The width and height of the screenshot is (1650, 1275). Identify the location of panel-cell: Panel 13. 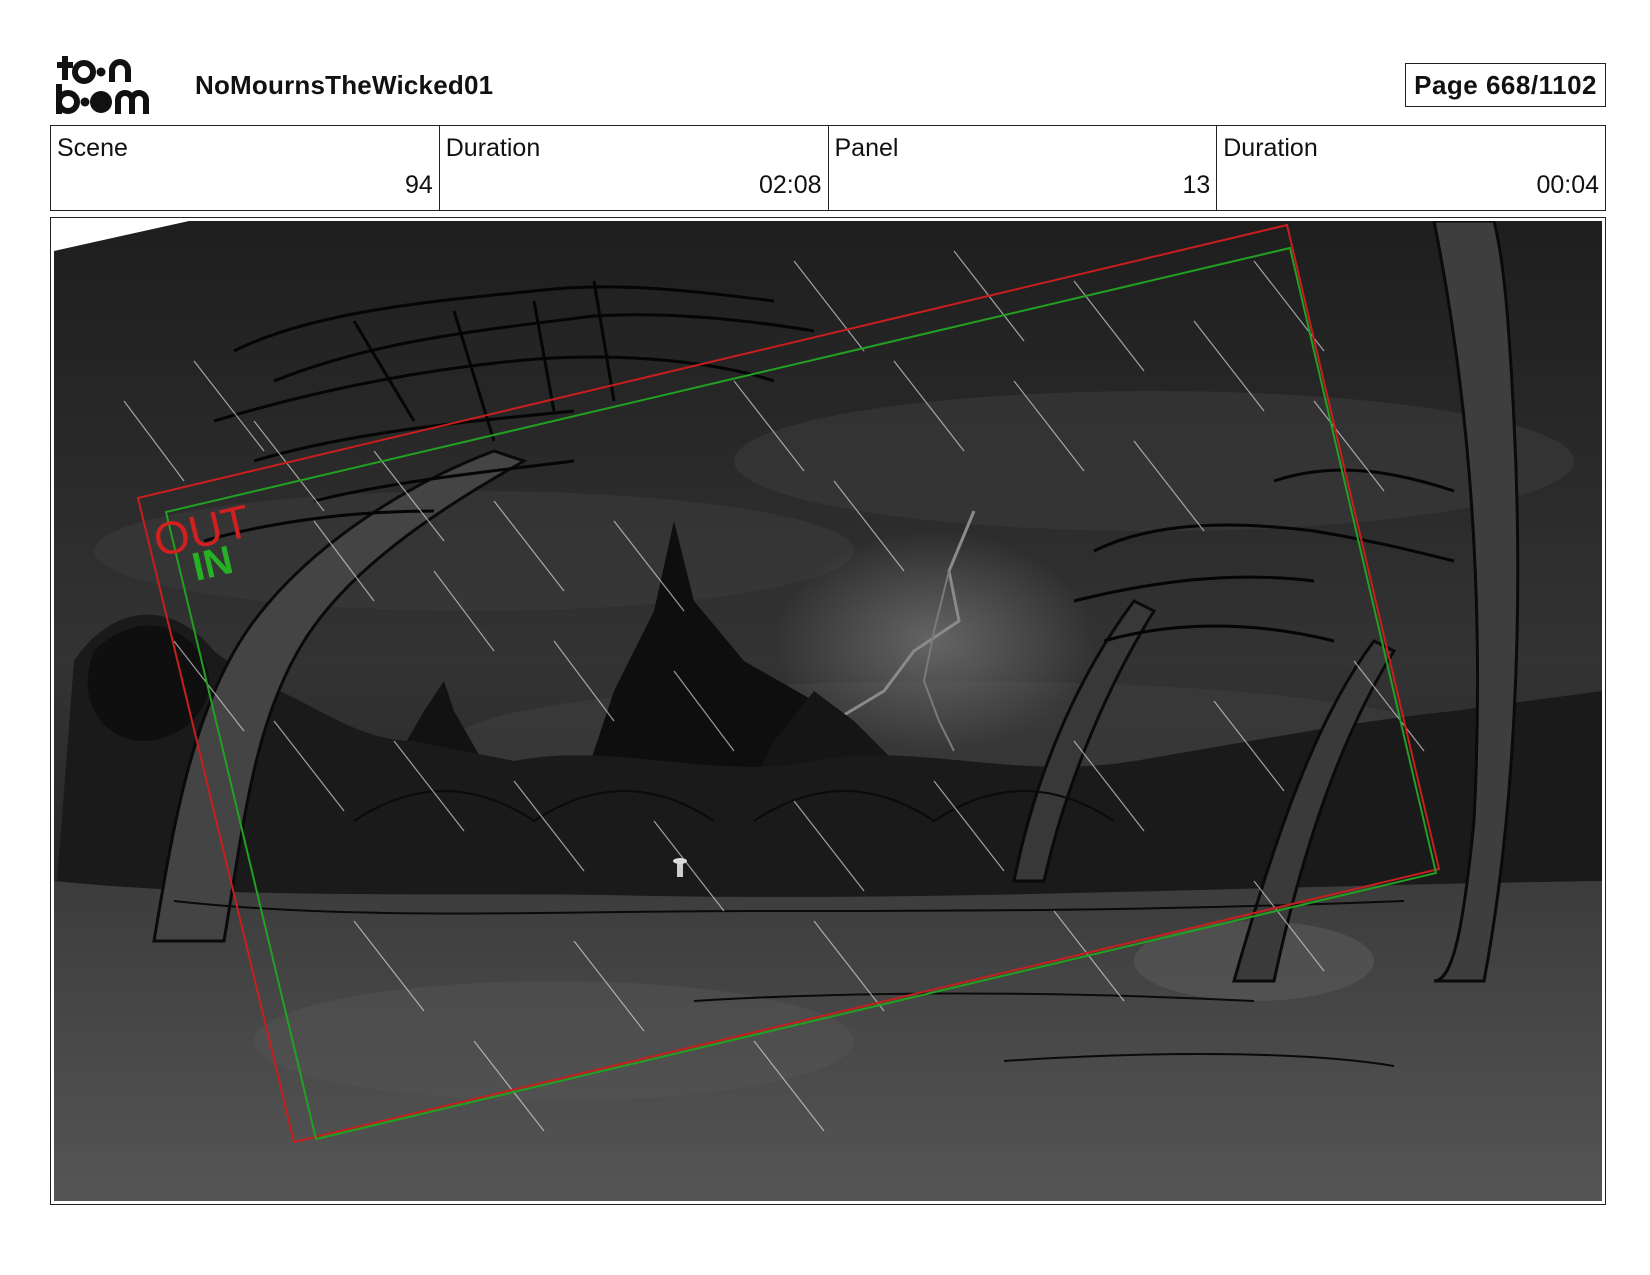
(1023, 168).